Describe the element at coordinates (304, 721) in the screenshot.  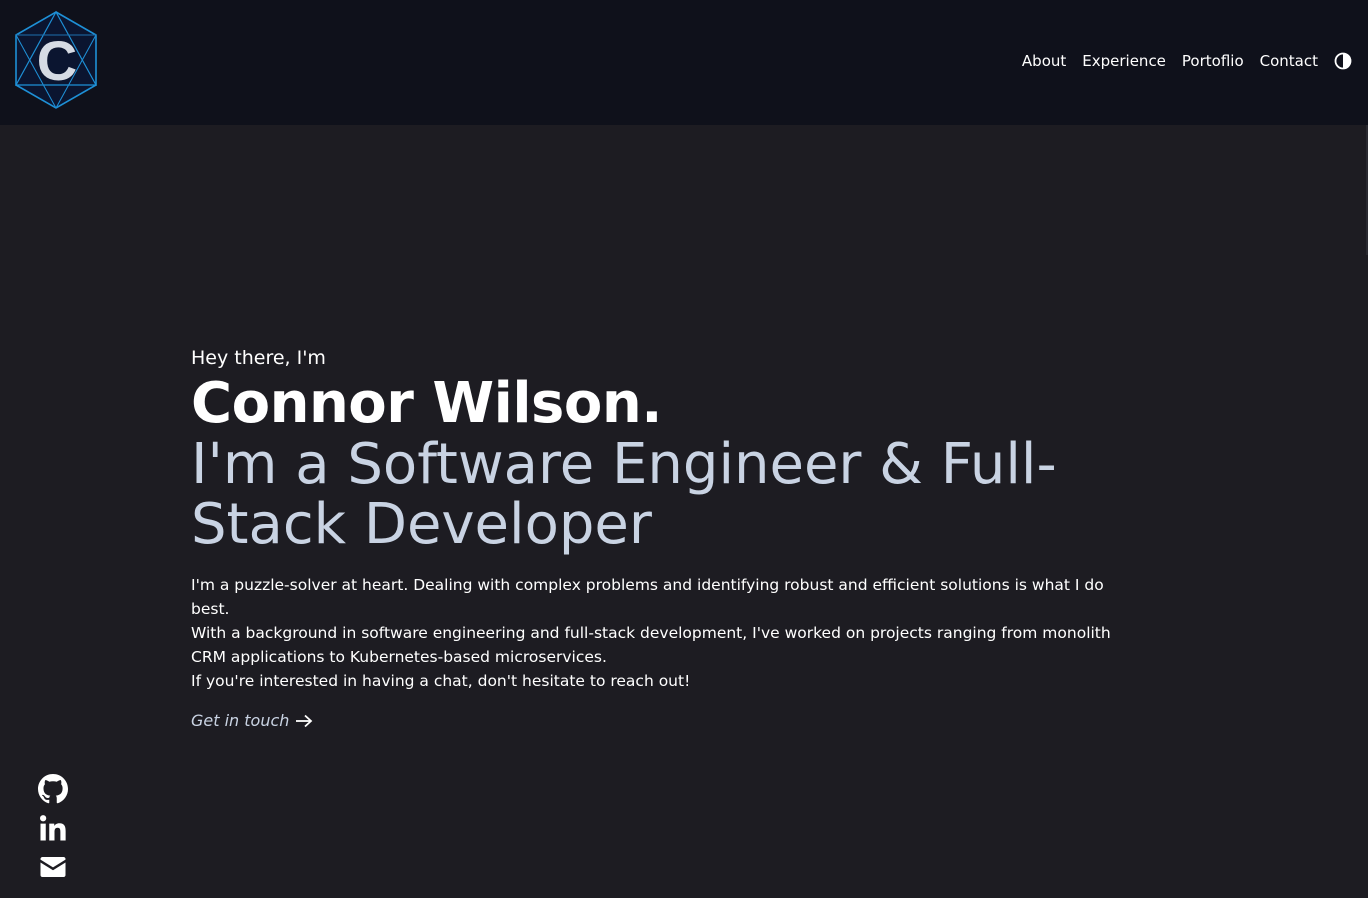
I see `arrow-right-icon` at that location.